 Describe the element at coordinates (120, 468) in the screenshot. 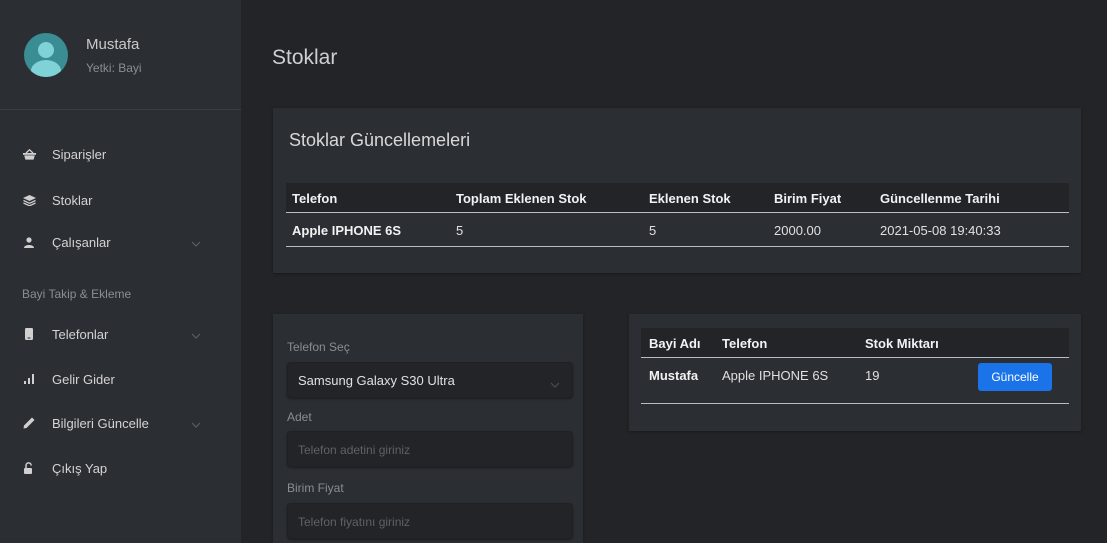

I see `sidebar-item-cikis-yap: Çıkış Yap` at that location.